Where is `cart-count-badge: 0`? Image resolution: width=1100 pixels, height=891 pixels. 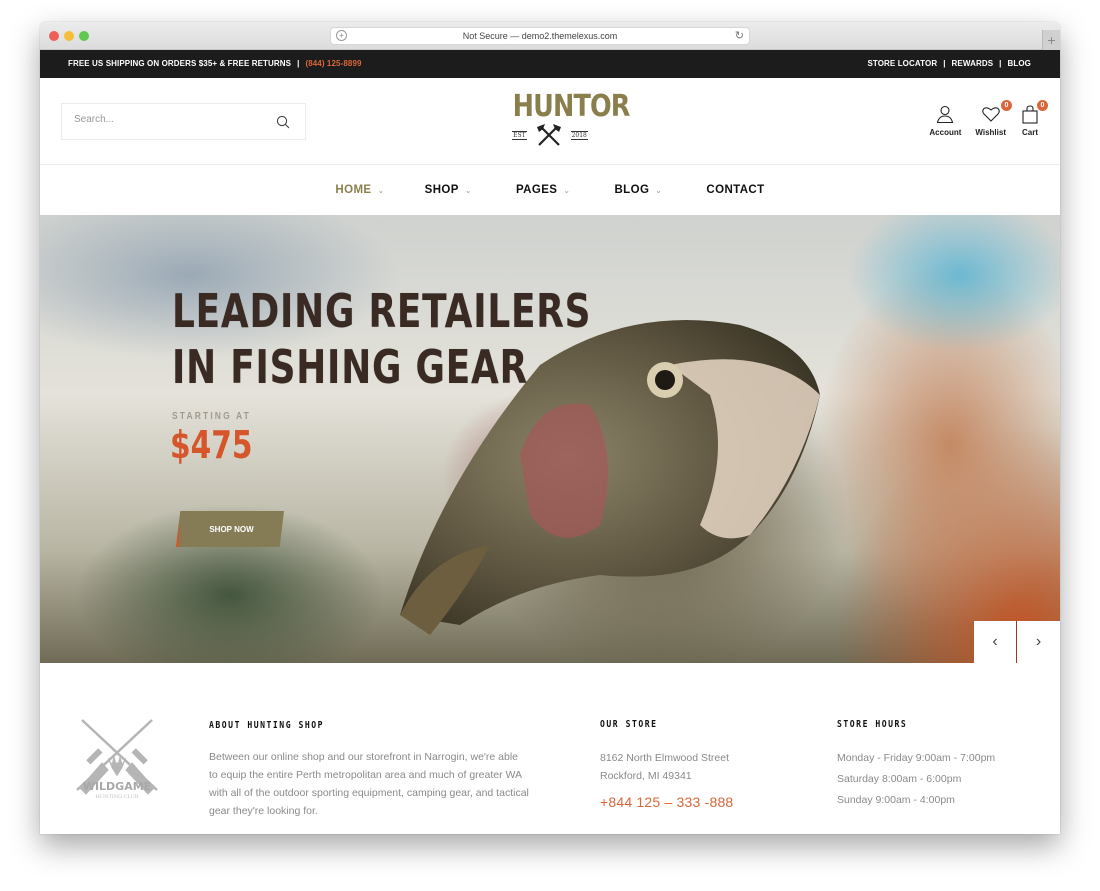
cart-count-badge: 0 is located at coordinates (1042, 105).